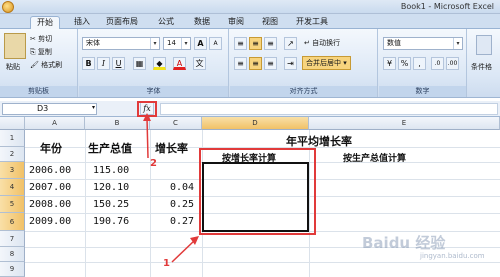 Image resolution: width=500 pixels, height=277 pixels. I want to click on wrap-text-button: ↵ 自动换行, so click(322, 43).